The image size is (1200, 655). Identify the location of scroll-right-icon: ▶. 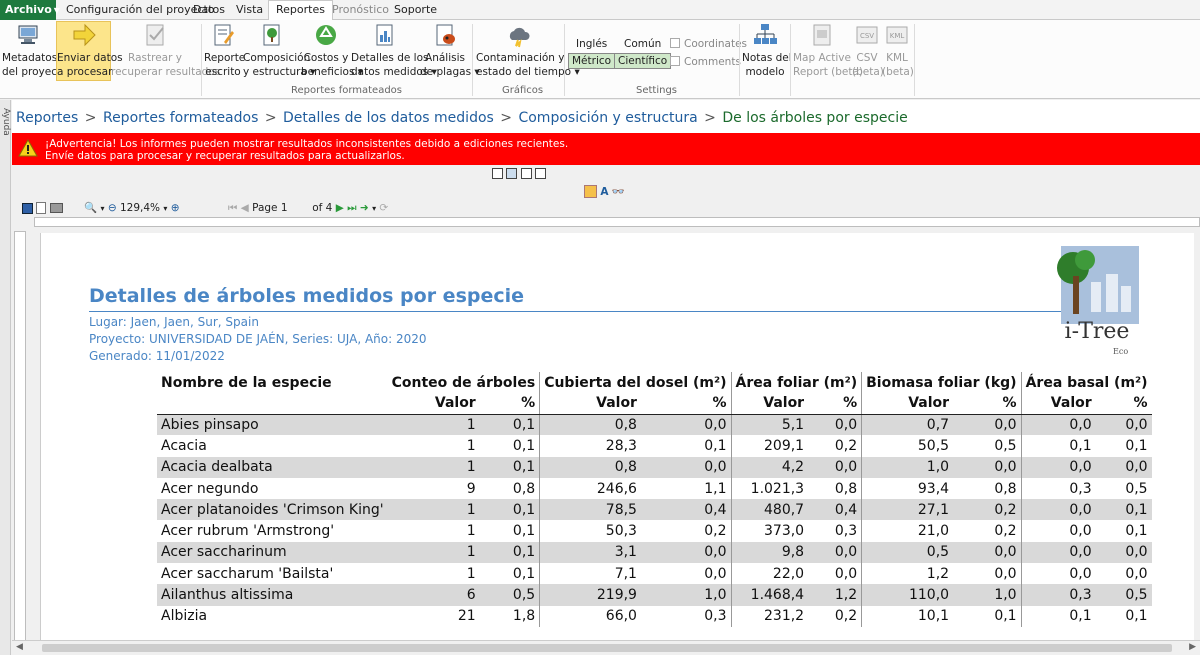
(1192, 647).